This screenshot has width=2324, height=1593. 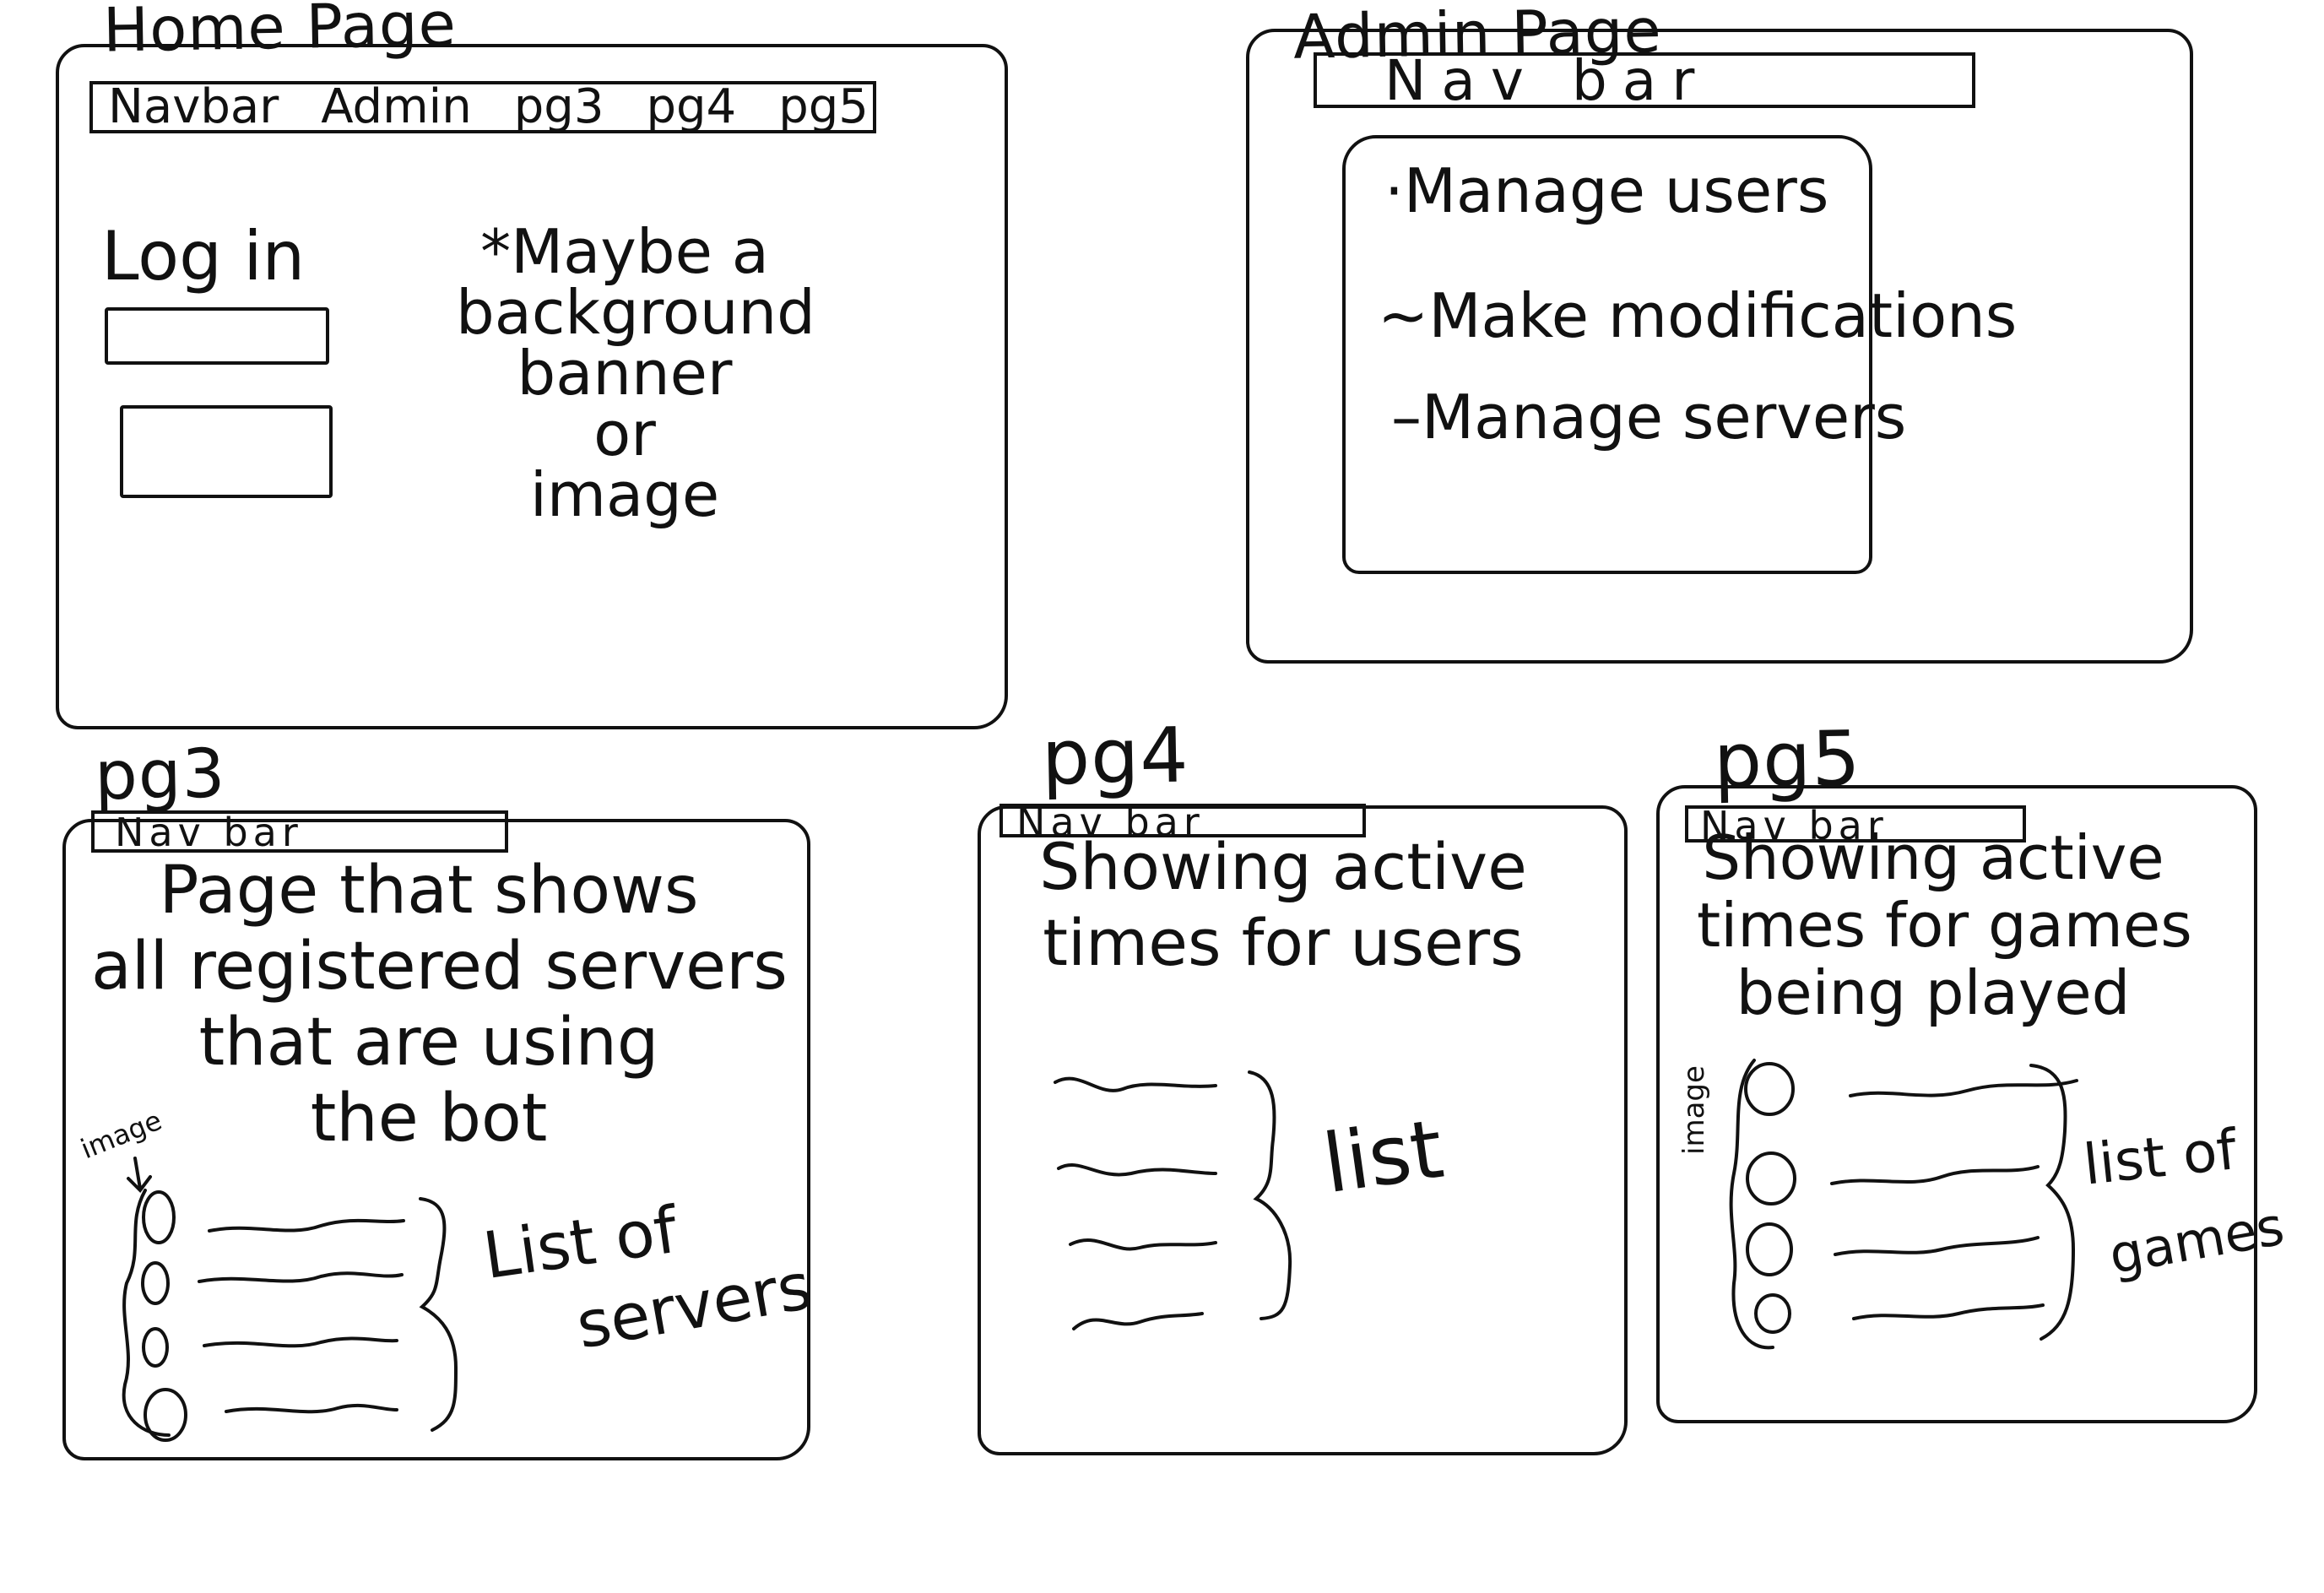 I want to click on pg5-list-bracket, so click(x=2052, y=1202).